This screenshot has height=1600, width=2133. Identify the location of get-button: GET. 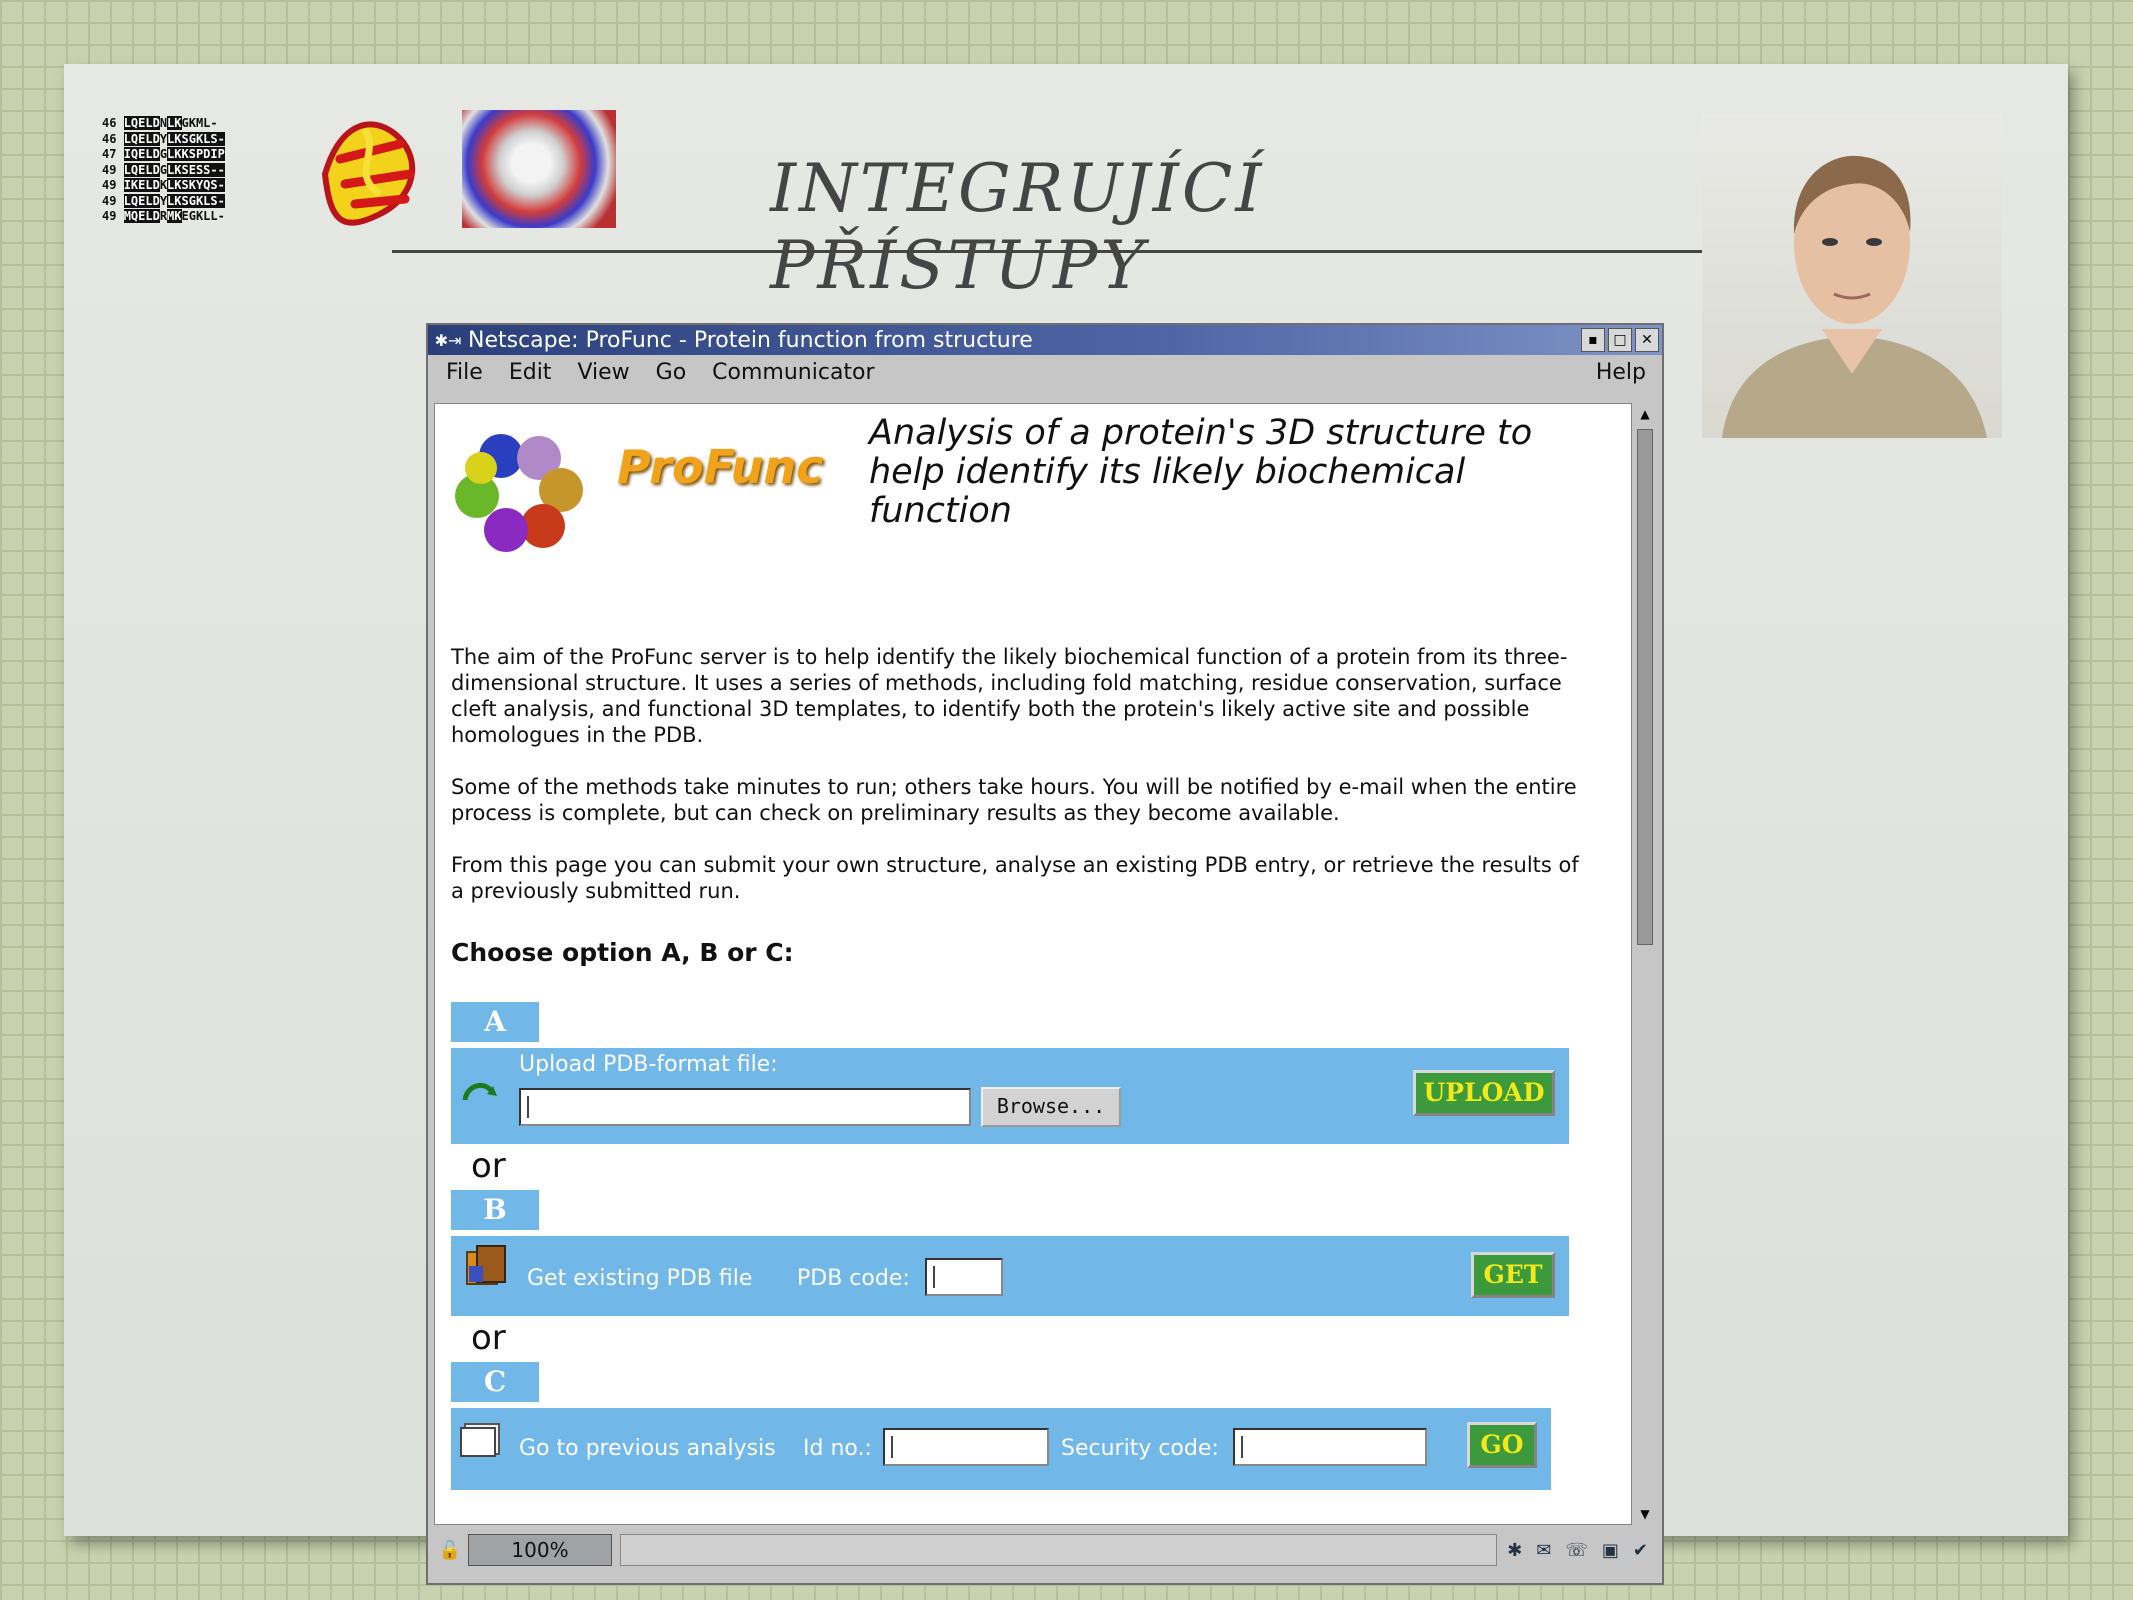
(1513, 1275).